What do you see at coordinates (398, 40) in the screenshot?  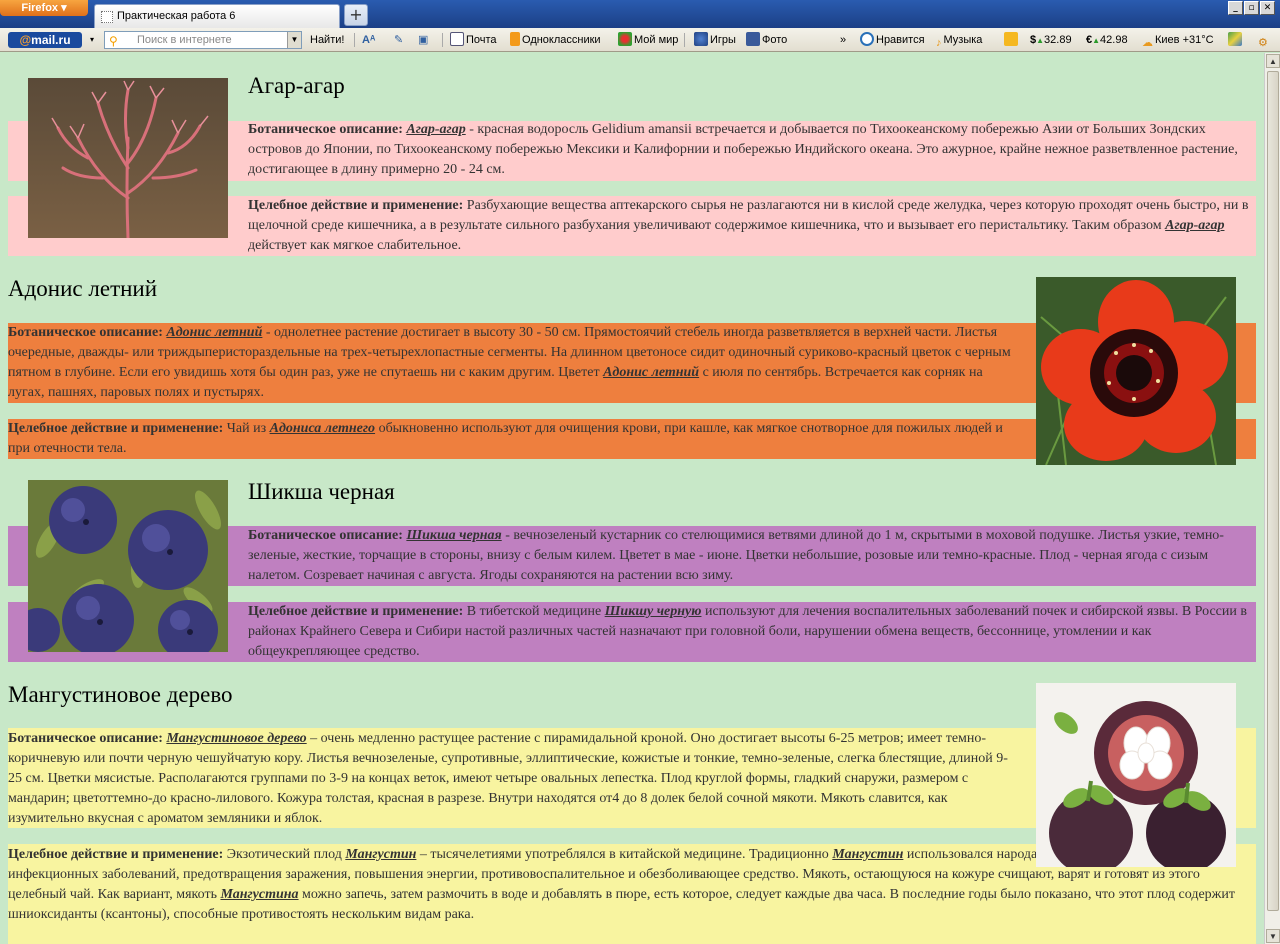 I see `highlighter-icon: ✎` at bounding box center [398, 40].